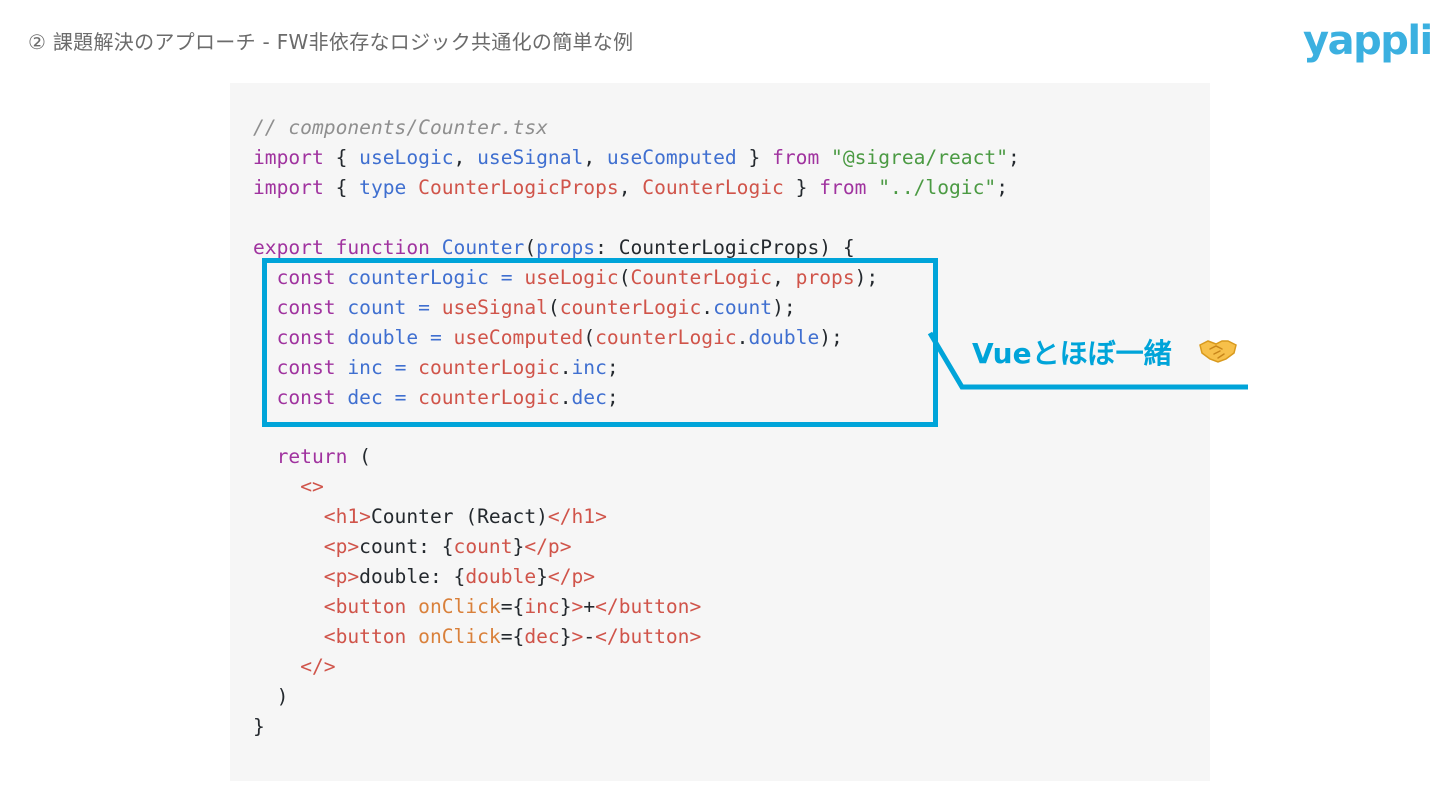  What do you see at coordinates (1218, 351) in the screenshot?
I see `handshake-icon` at bounding box center [1218, 351].